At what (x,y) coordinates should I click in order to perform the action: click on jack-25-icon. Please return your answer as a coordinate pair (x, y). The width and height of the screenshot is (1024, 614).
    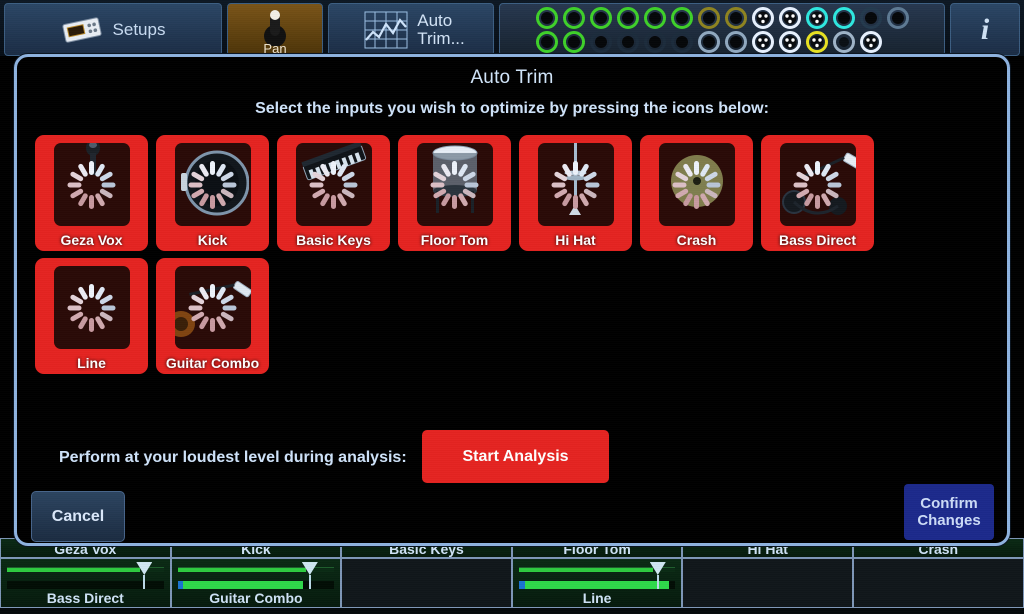
    Looking at the image, I should click on (816, 41).